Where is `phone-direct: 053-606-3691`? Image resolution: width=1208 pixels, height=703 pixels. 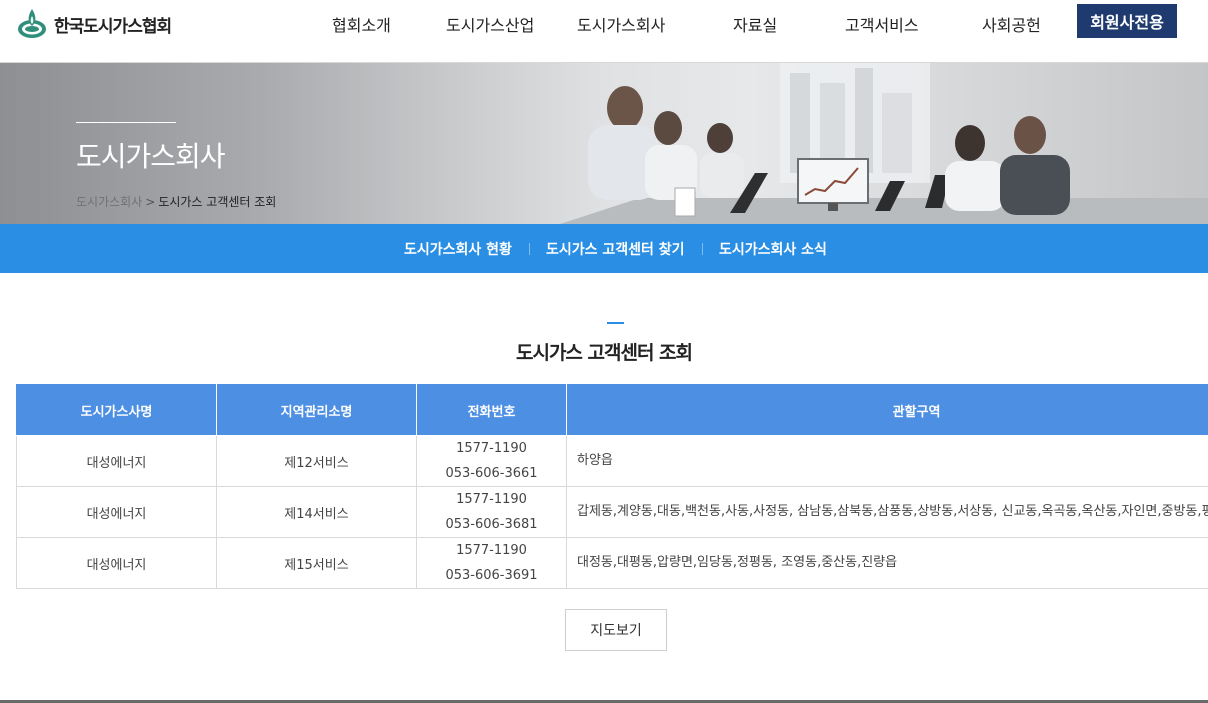
phone-direct: 053-606-3691 is located at coordinates (491, 575).